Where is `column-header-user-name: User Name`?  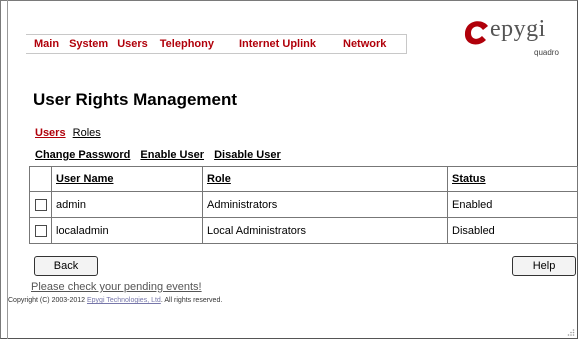 column-header-user-name: User Name is located at coordinates (127, 179).